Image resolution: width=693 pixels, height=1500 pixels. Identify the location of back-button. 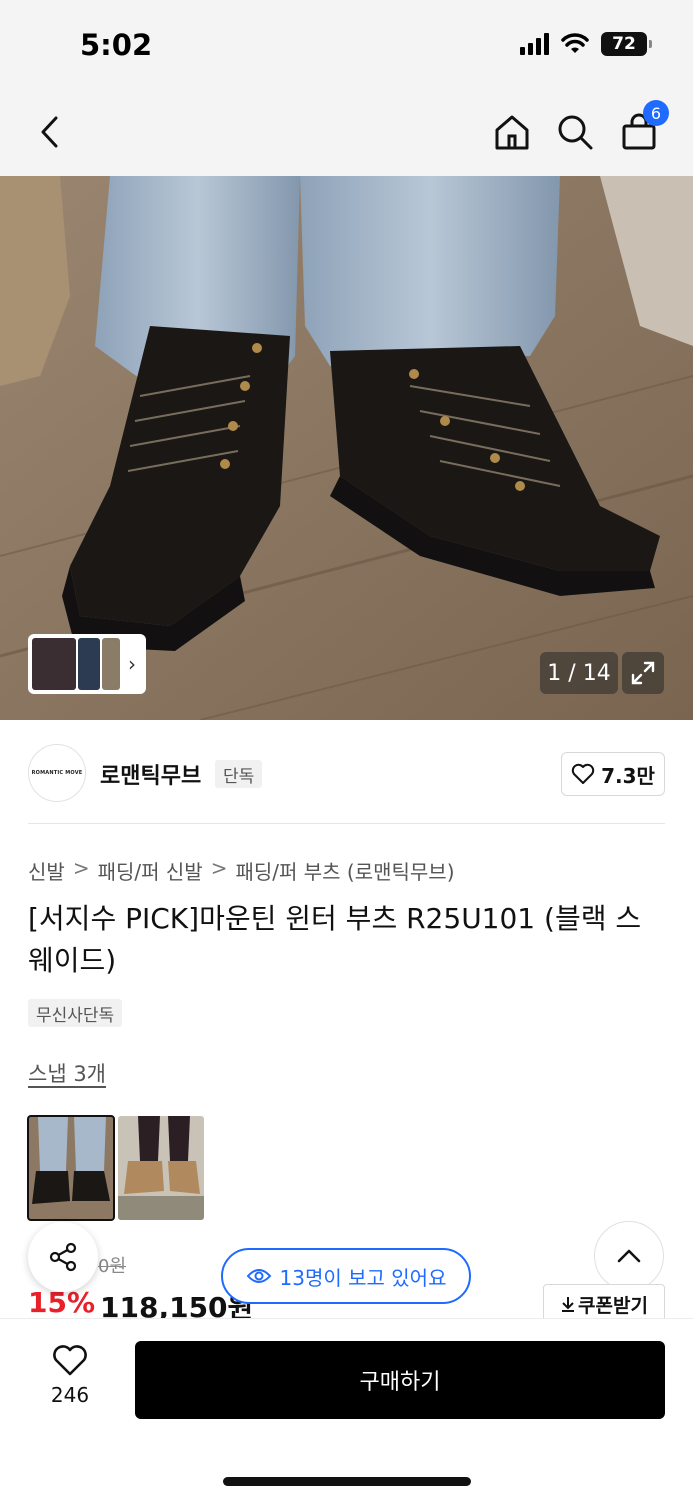
(50, 132).